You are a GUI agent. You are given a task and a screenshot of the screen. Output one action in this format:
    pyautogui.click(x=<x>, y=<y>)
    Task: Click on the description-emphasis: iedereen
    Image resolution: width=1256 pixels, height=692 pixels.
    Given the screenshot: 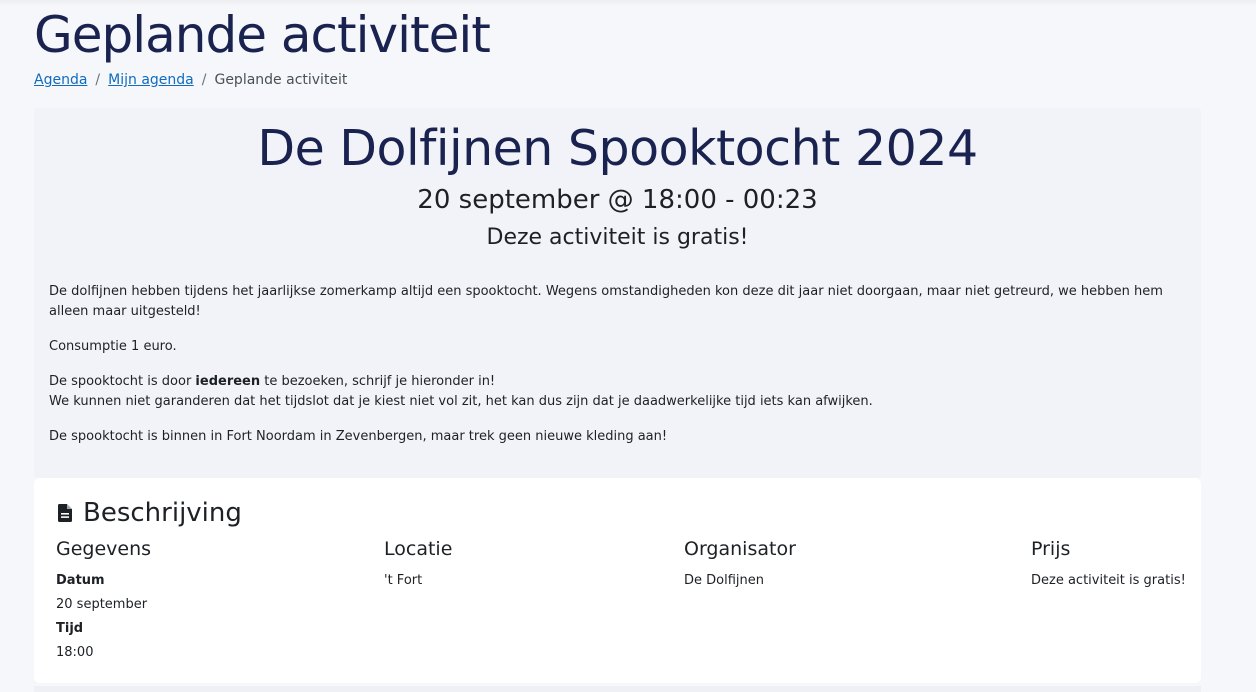 What is the action you would take?
    pyautogui.click(x=228, y=381)
    